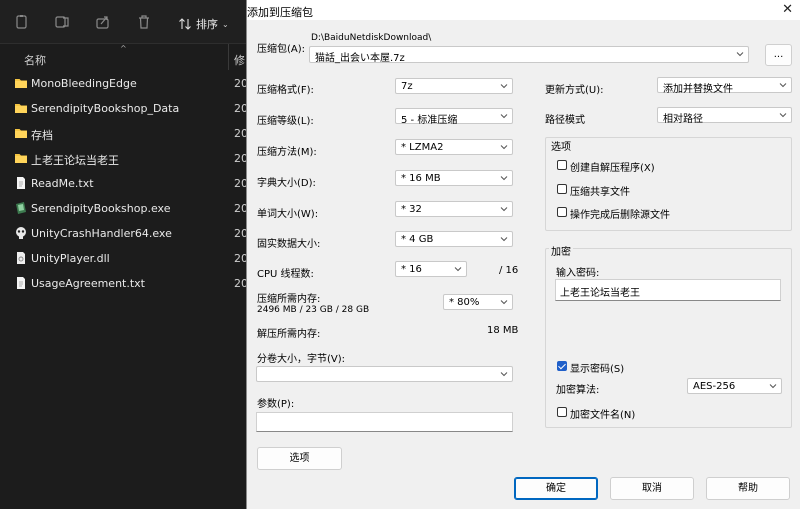 This screenshot has height=509, width=800. Describe the element at coordinates (101, 208) in the screenshot. I see `file-name: SerendipityBookshop.exe` at that location.